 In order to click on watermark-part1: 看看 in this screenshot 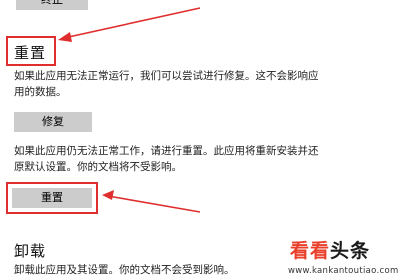, I will do `click(310, 251)`.